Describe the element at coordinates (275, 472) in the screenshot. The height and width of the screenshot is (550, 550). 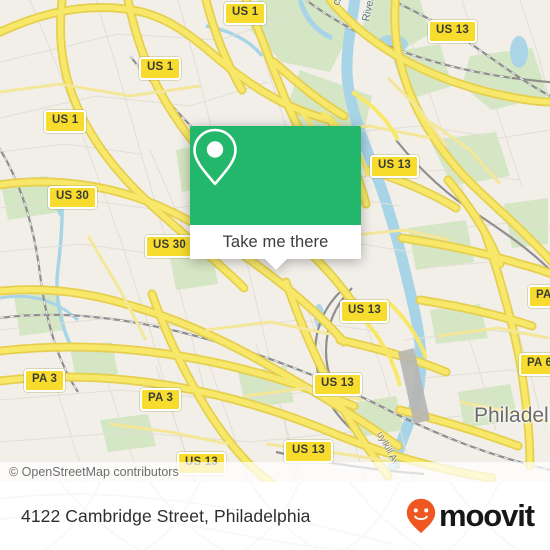
I see `map-attribution: © OpenStreetMap contributors` at that location.